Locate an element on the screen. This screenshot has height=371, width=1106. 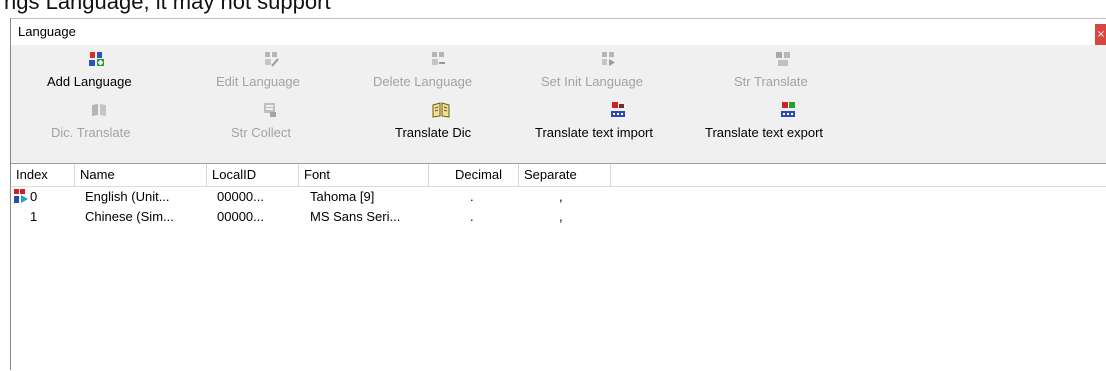
column-header-name: Name is located at coordinates (141, 175).